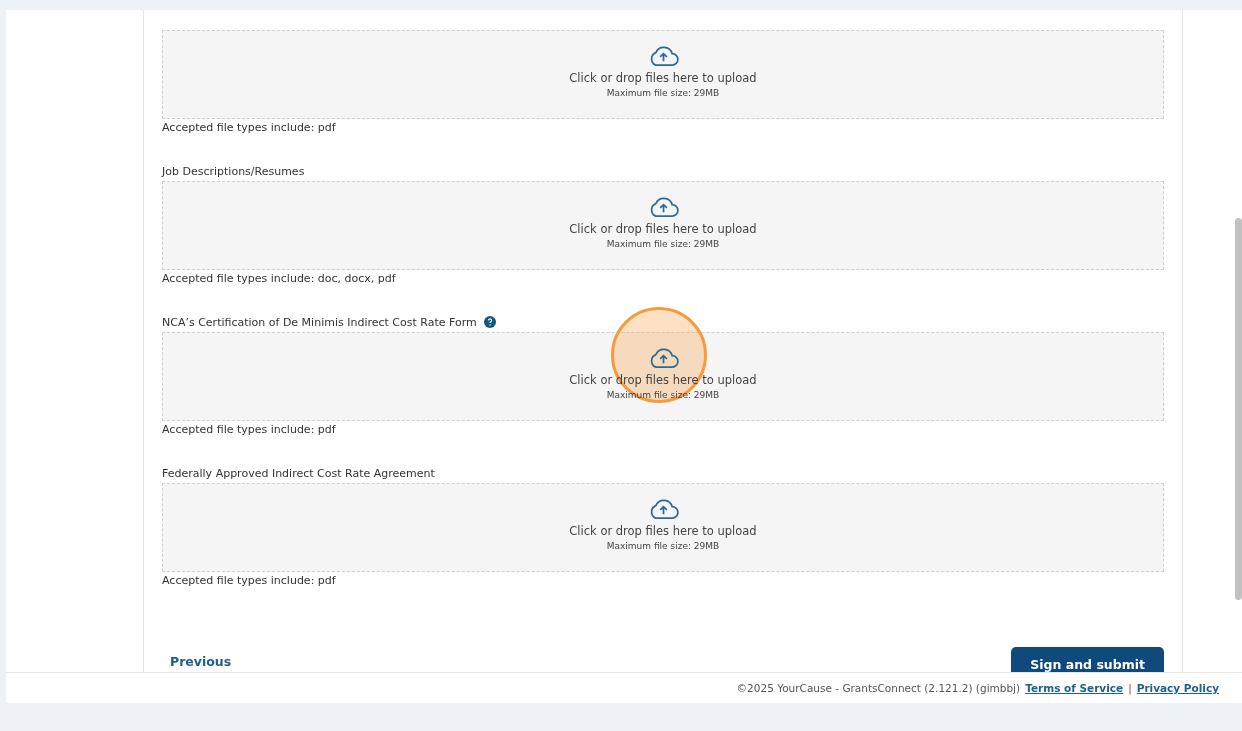 The image size is (1242, 731). Describe the element at coordinates (1238, 409) in the screenshot. I see `scrollbar-thumb` at that location.